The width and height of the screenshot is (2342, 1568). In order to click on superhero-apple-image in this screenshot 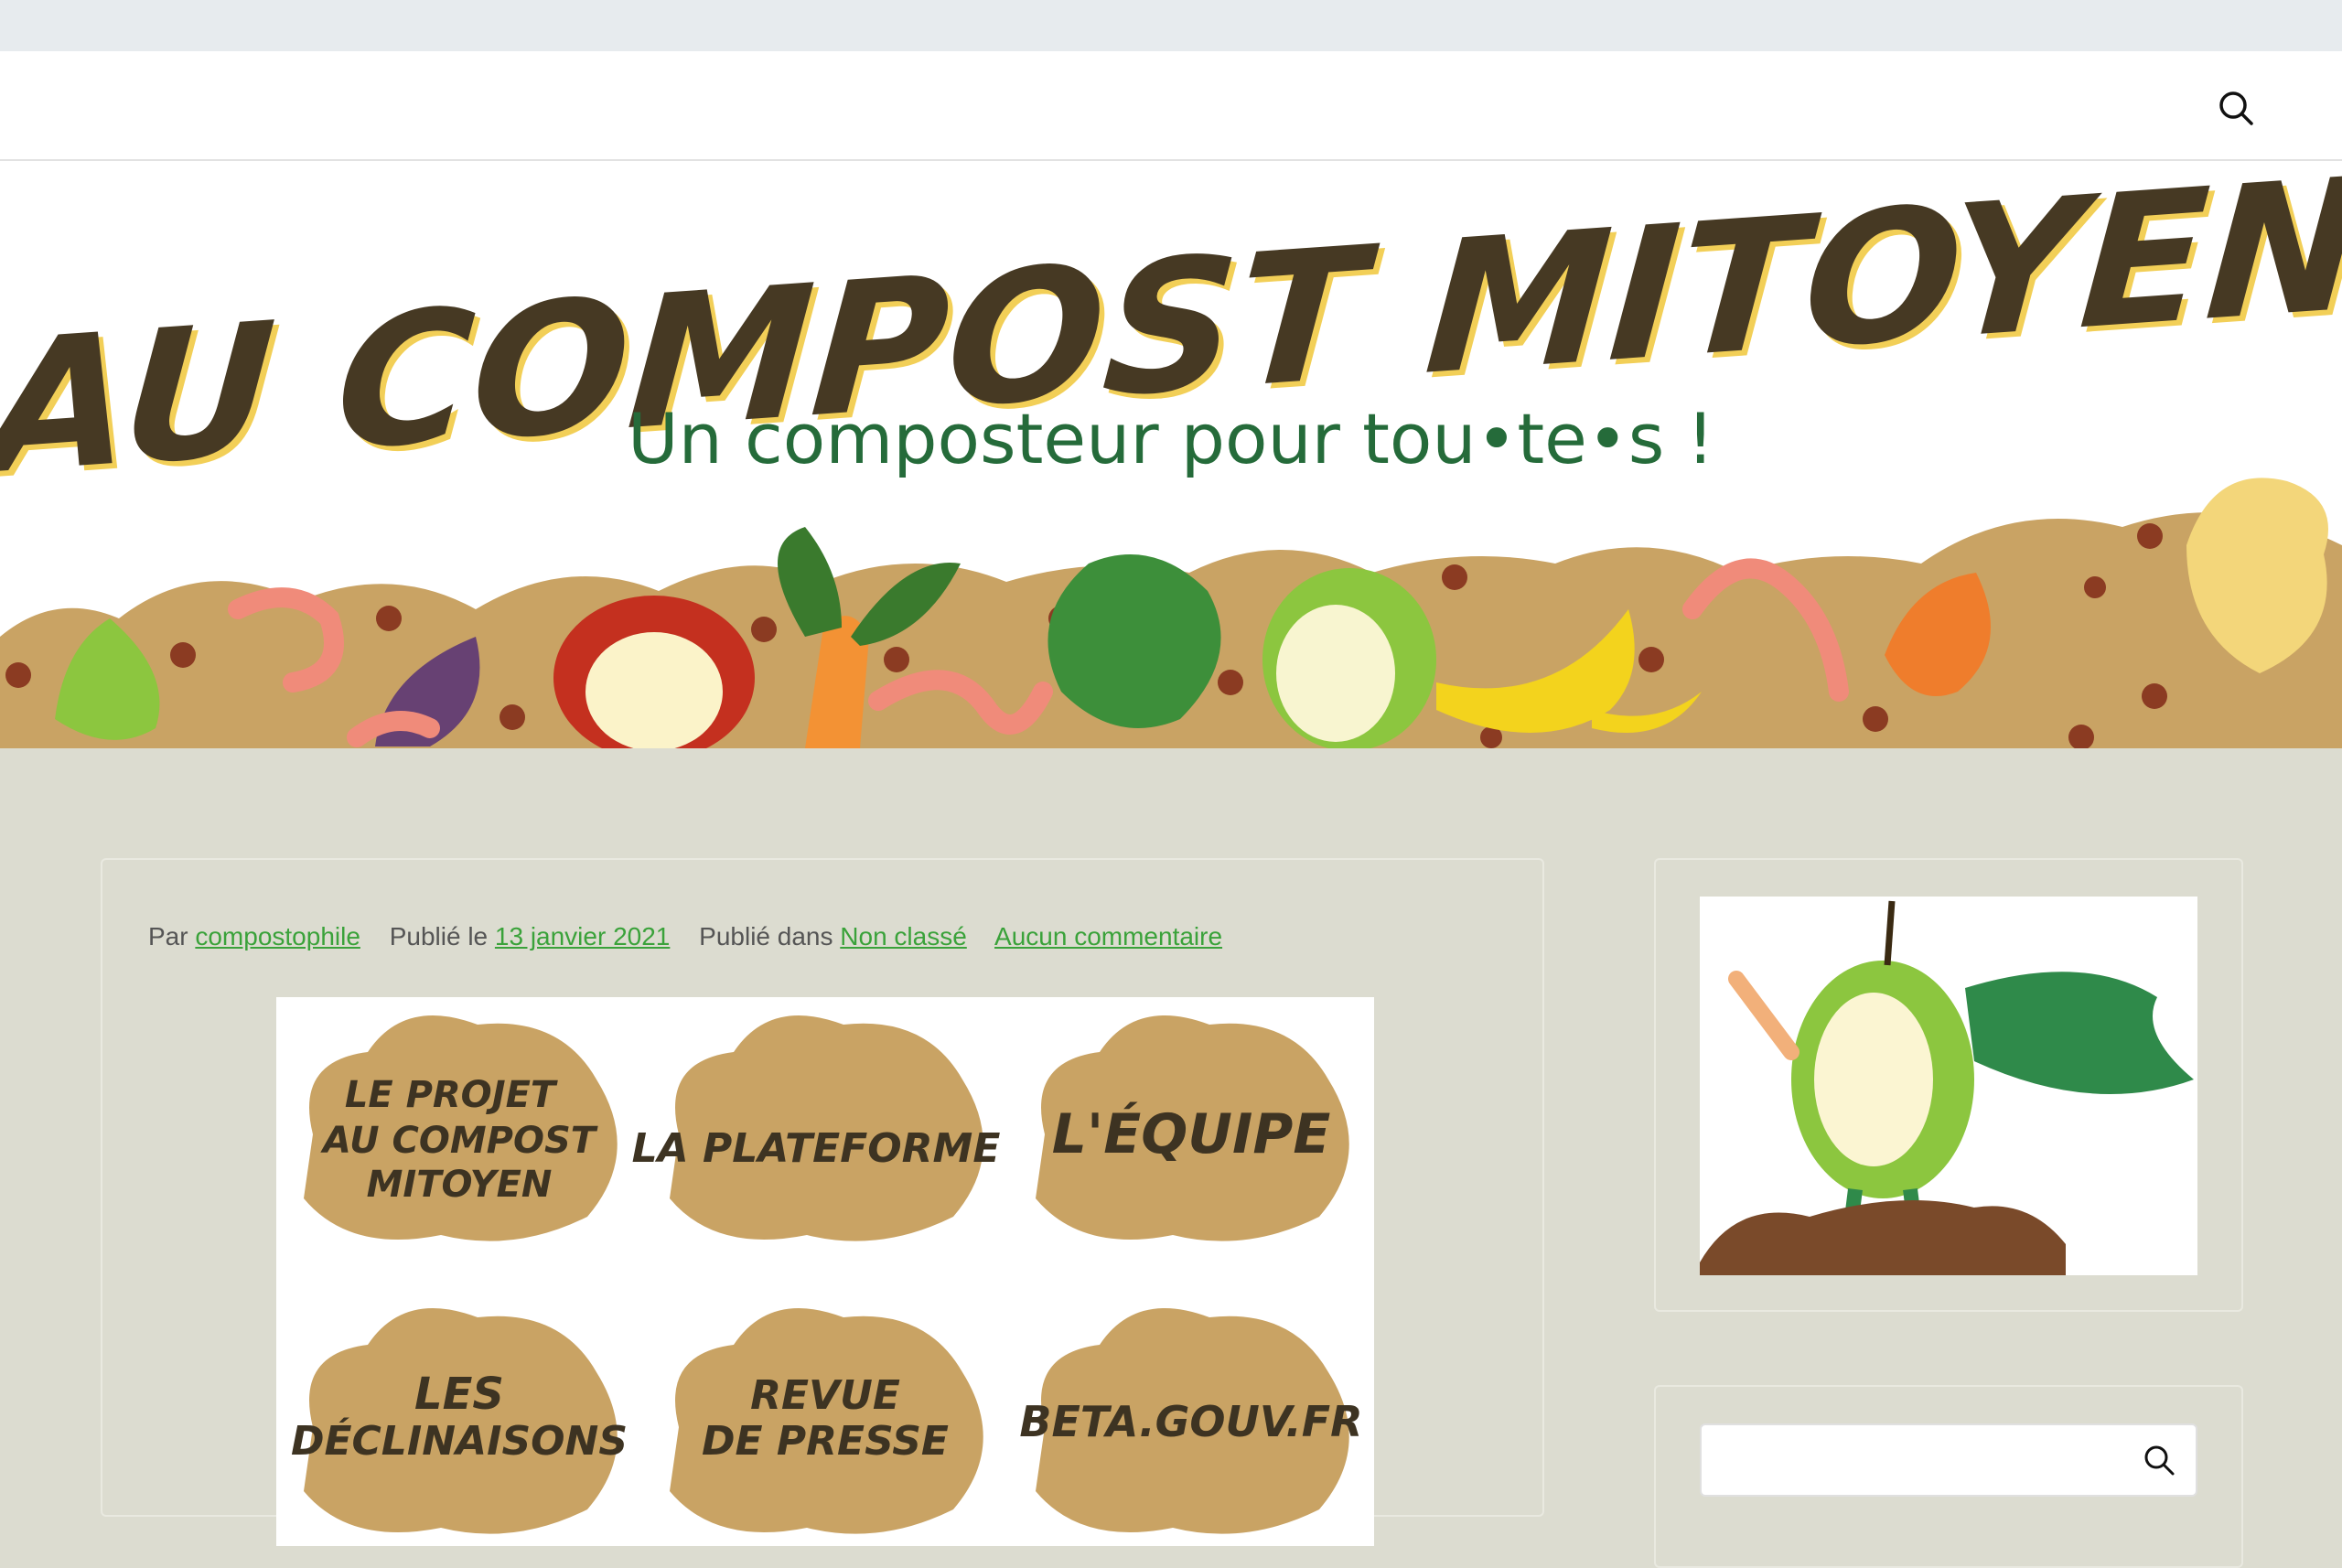, I will do `click(1948, 1086)`.